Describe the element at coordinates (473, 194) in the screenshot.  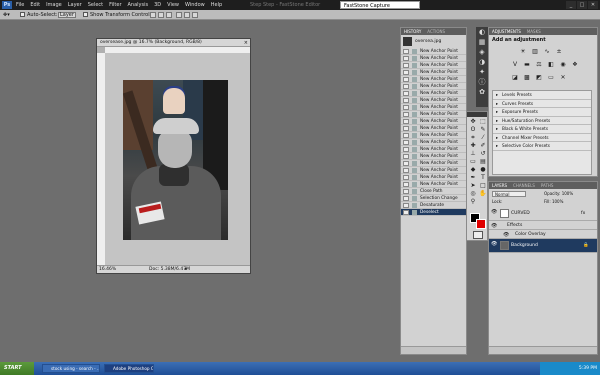
I see `3d-tool-icon: ◎` at that location.